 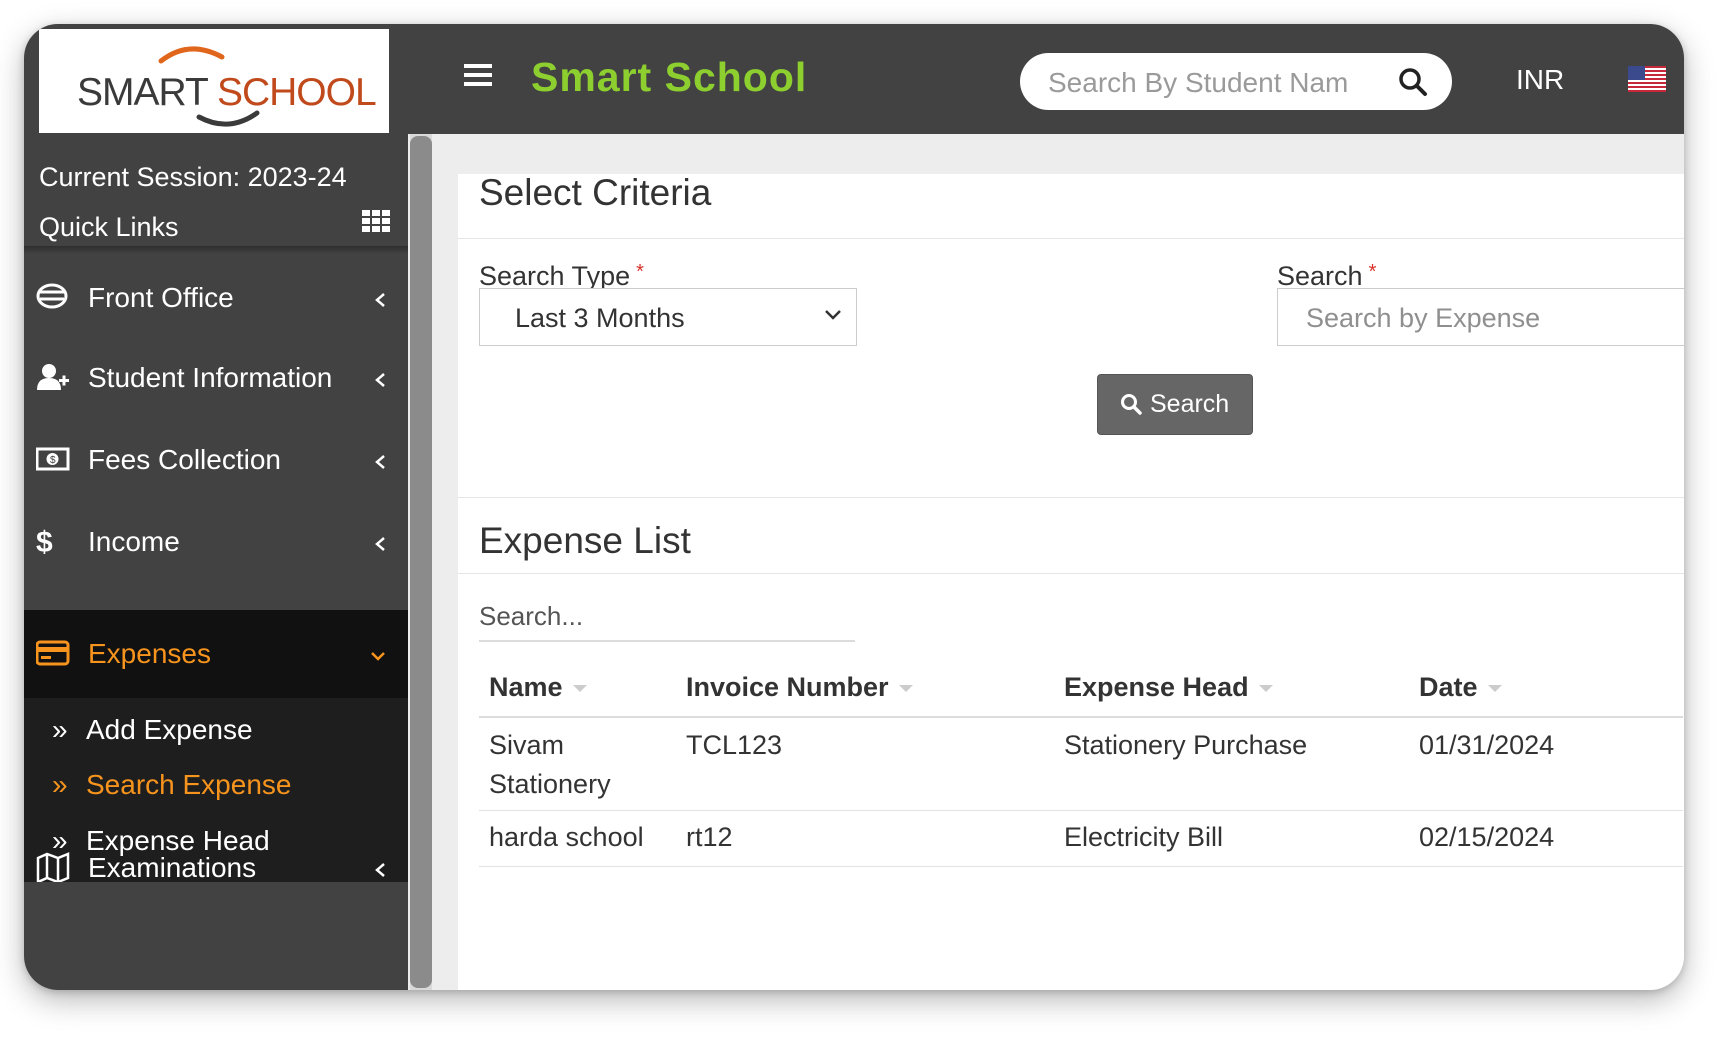 I want to click on current-session: Current Session: 2023-24, so click(x=193, y=177).